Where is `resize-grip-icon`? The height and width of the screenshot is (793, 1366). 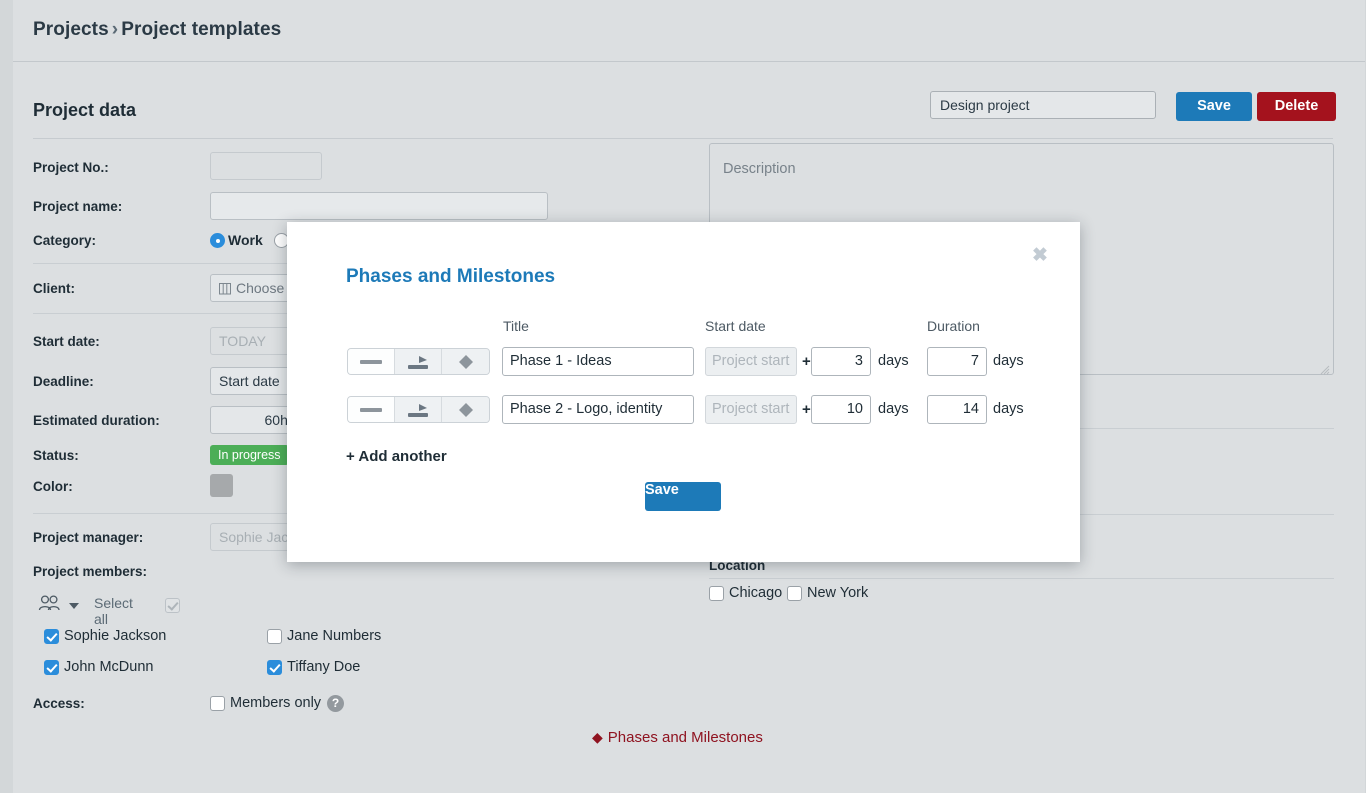
resize-grip-icon is located at coordinates (1325, 368).